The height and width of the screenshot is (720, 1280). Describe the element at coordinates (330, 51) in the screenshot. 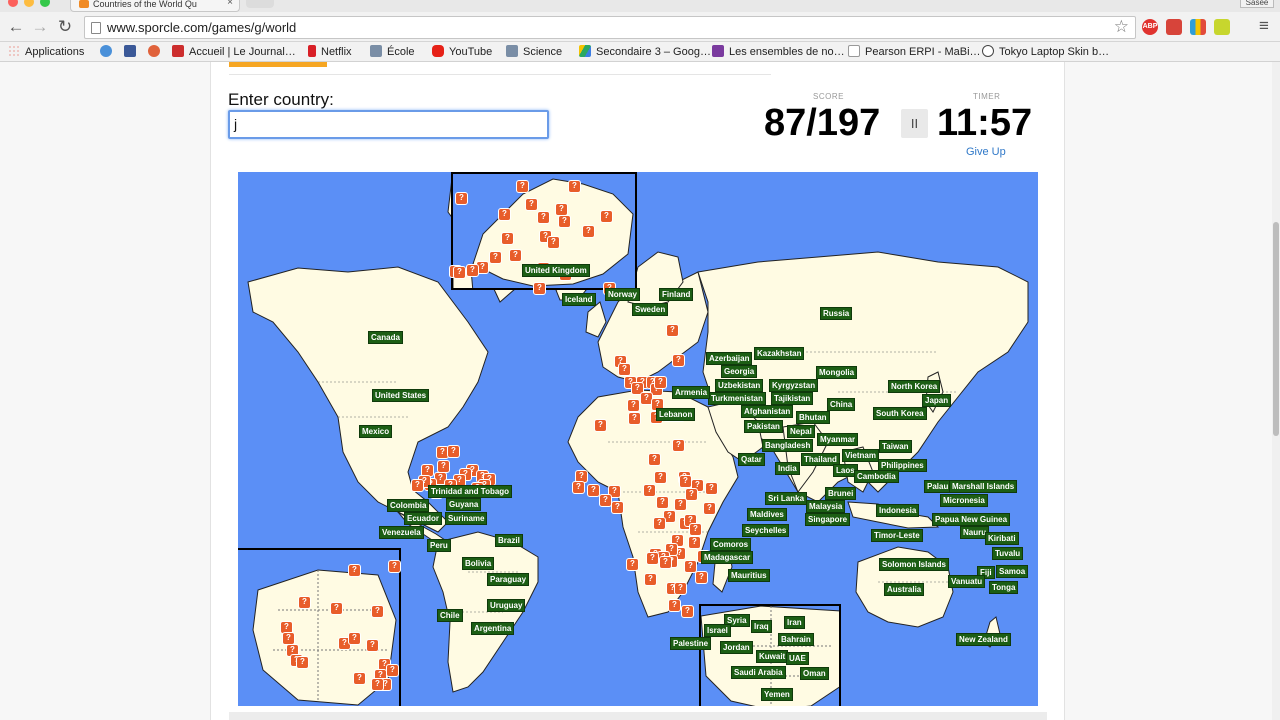

I see `bookmark-netflix: Netflix` at that location.